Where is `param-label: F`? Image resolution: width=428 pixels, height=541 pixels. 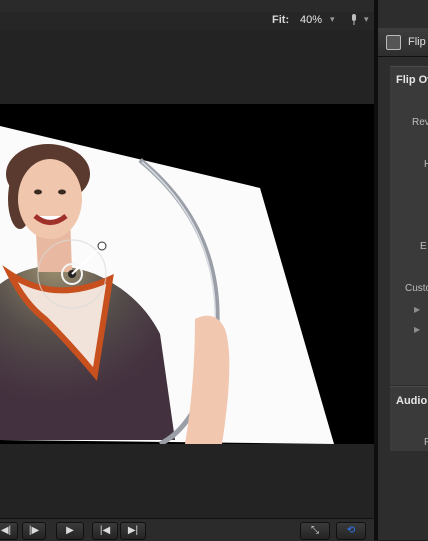
param-label: F is located at coordinates (426, 442).